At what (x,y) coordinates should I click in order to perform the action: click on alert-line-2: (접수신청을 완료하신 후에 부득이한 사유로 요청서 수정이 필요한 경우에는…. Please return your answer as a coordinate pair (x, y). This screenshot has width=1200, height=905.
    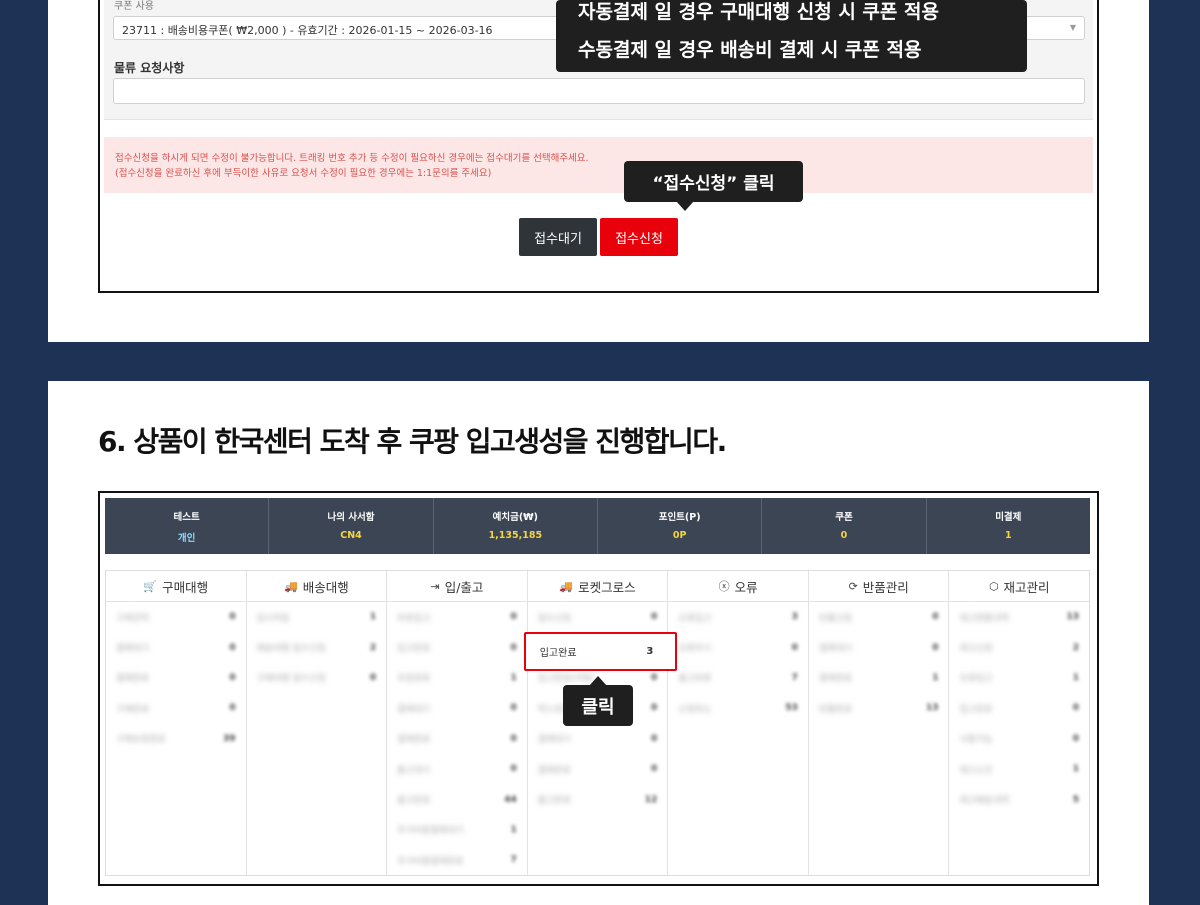
    Looking at the image, I should click on (303, 173).